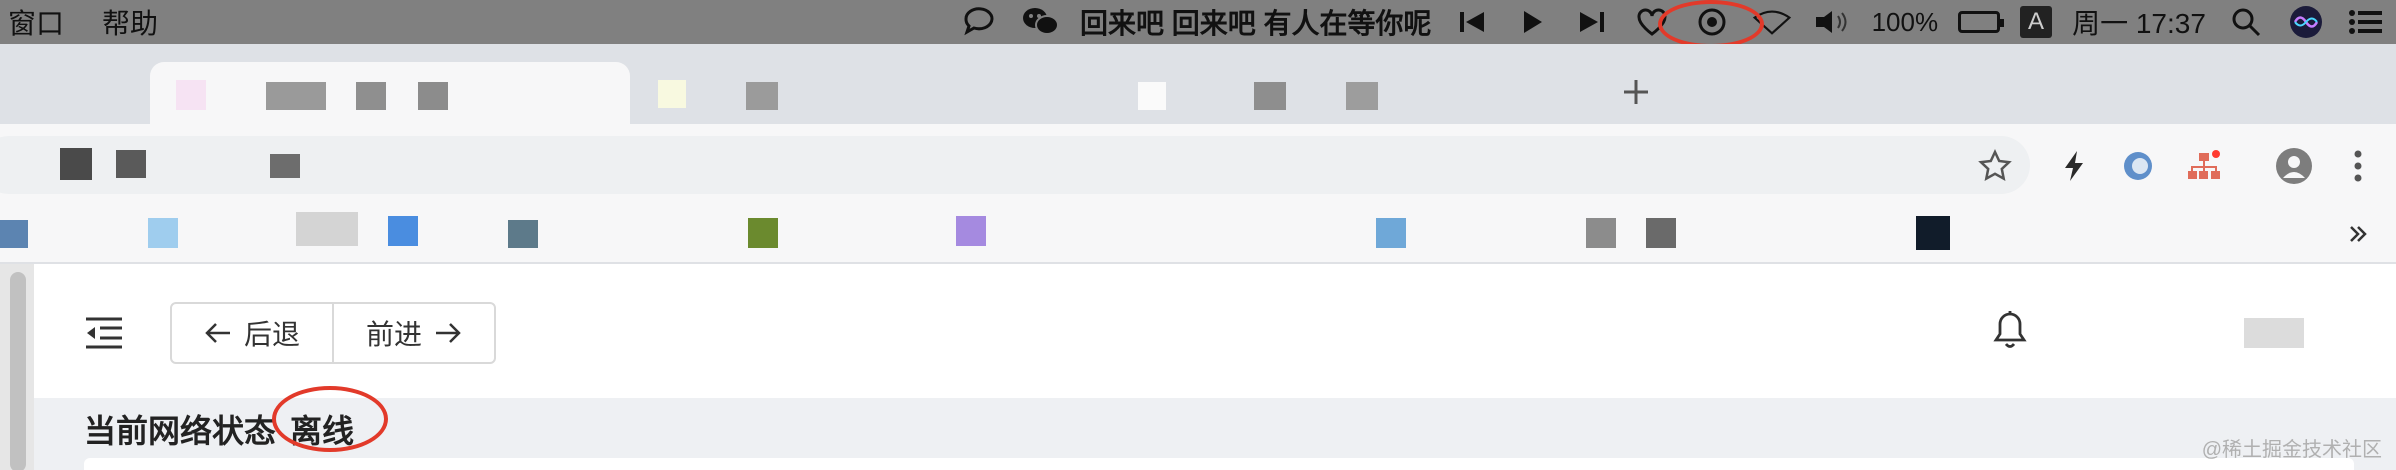 Image resolution: width=2396 pixels, height=470 pixels. What do you see at coordinates (1636, 94) in the screenshot?
I see `new-tab-icon` at bounding box center [1636, 94].